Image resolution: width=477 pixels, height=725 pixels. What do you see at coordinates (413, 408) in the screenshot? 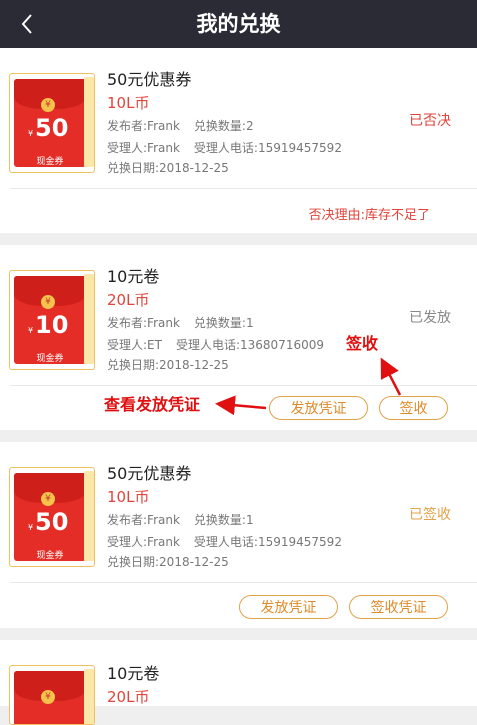
I see `sign-button: 签收` at bounding box center [413, 408].